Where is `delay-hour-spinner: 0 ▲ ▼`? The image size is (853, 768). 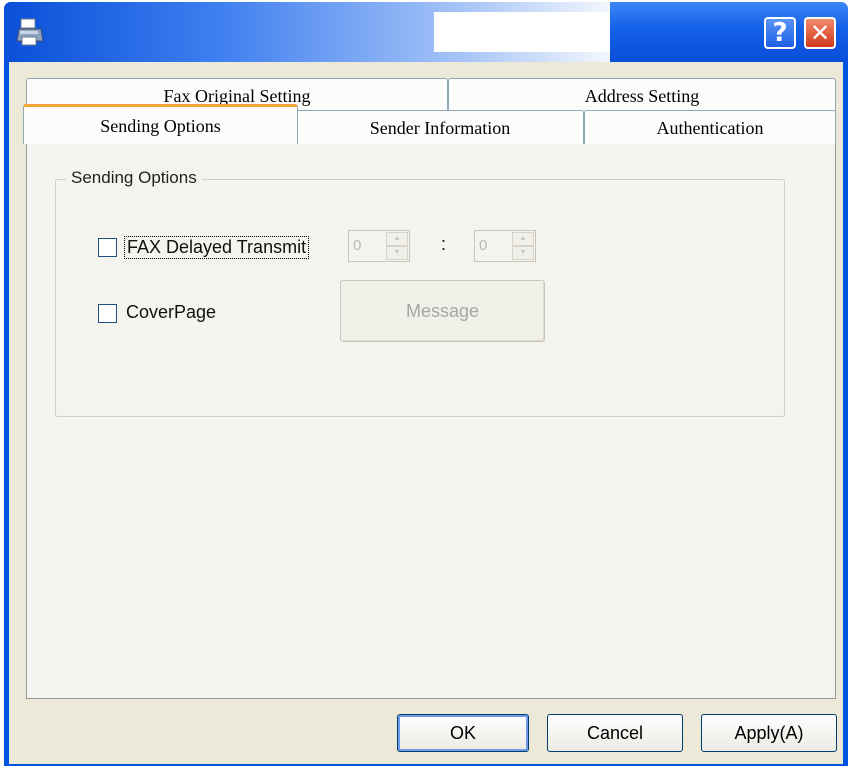 delay-hour-spinner: 0 ▲ ▼ is located at coordinates (379, 246).